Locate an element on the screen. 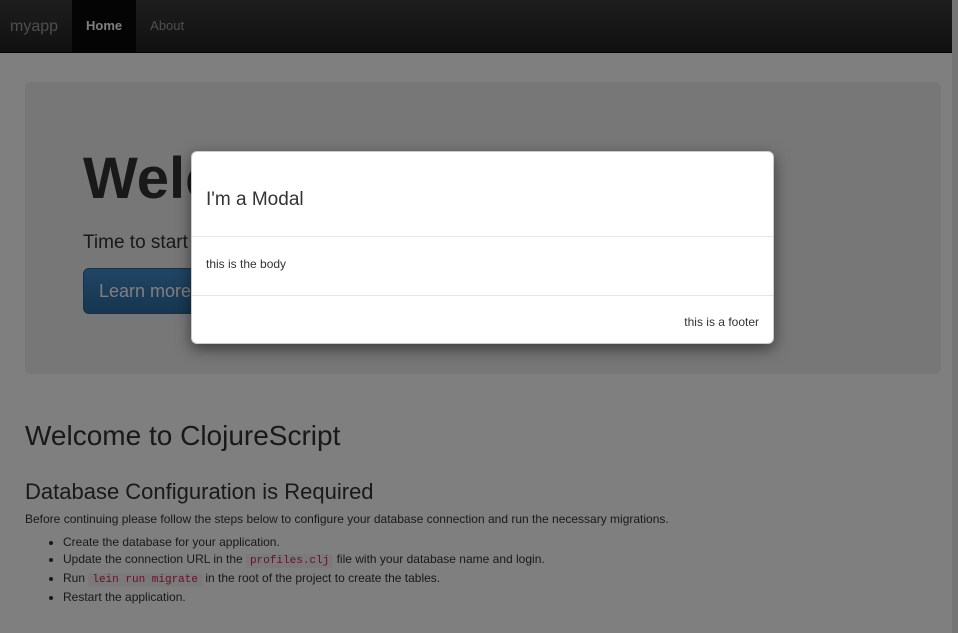 The width and height of the screenshot is (958, 633). modal-title: I'm a Modal is located at coordinates (255, 199).